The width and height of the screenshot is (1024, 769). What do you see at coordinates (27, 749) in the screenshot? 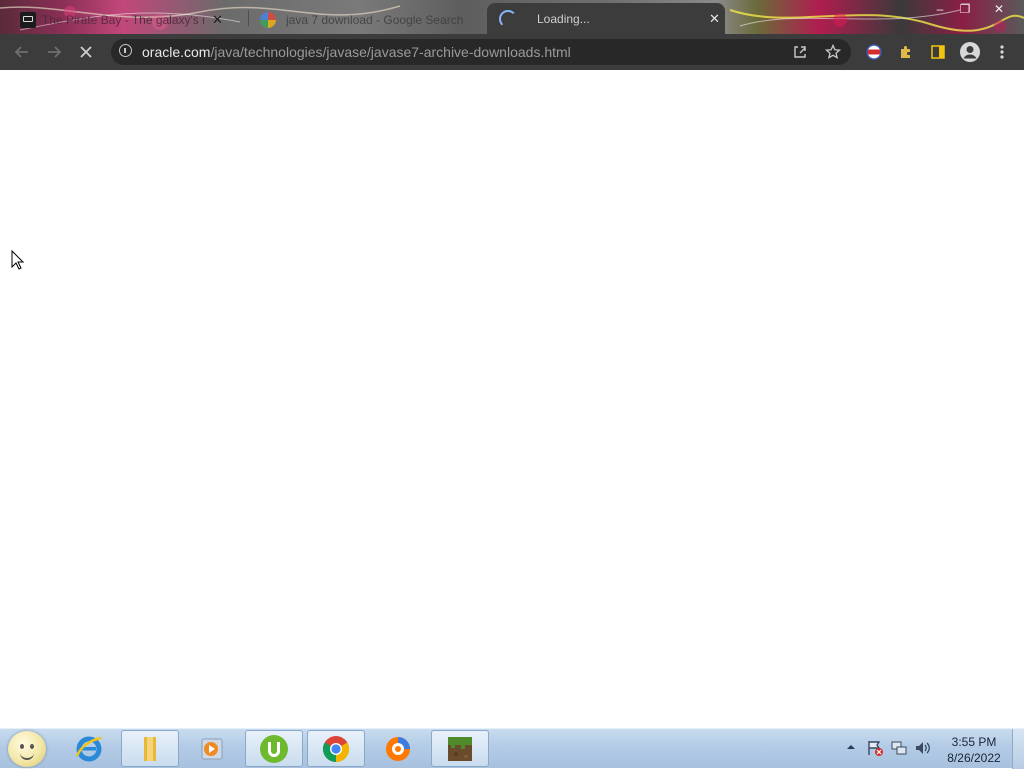
I see `start-button` at bounding box center [27, 749].